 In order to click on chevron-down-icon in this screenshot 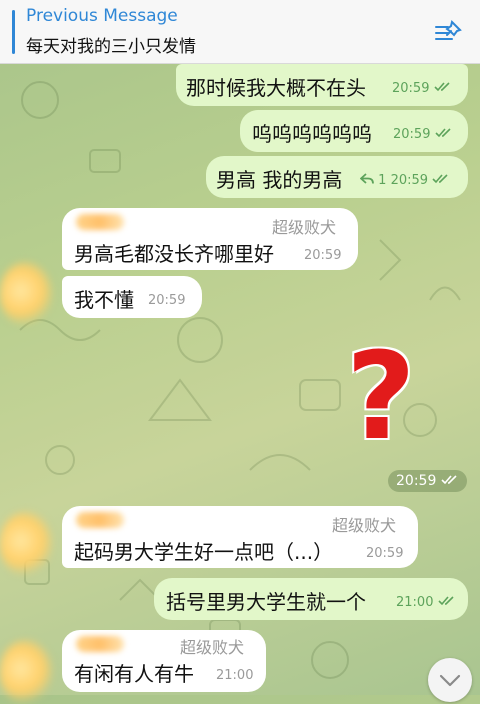, I will do `click(450, 680)`.